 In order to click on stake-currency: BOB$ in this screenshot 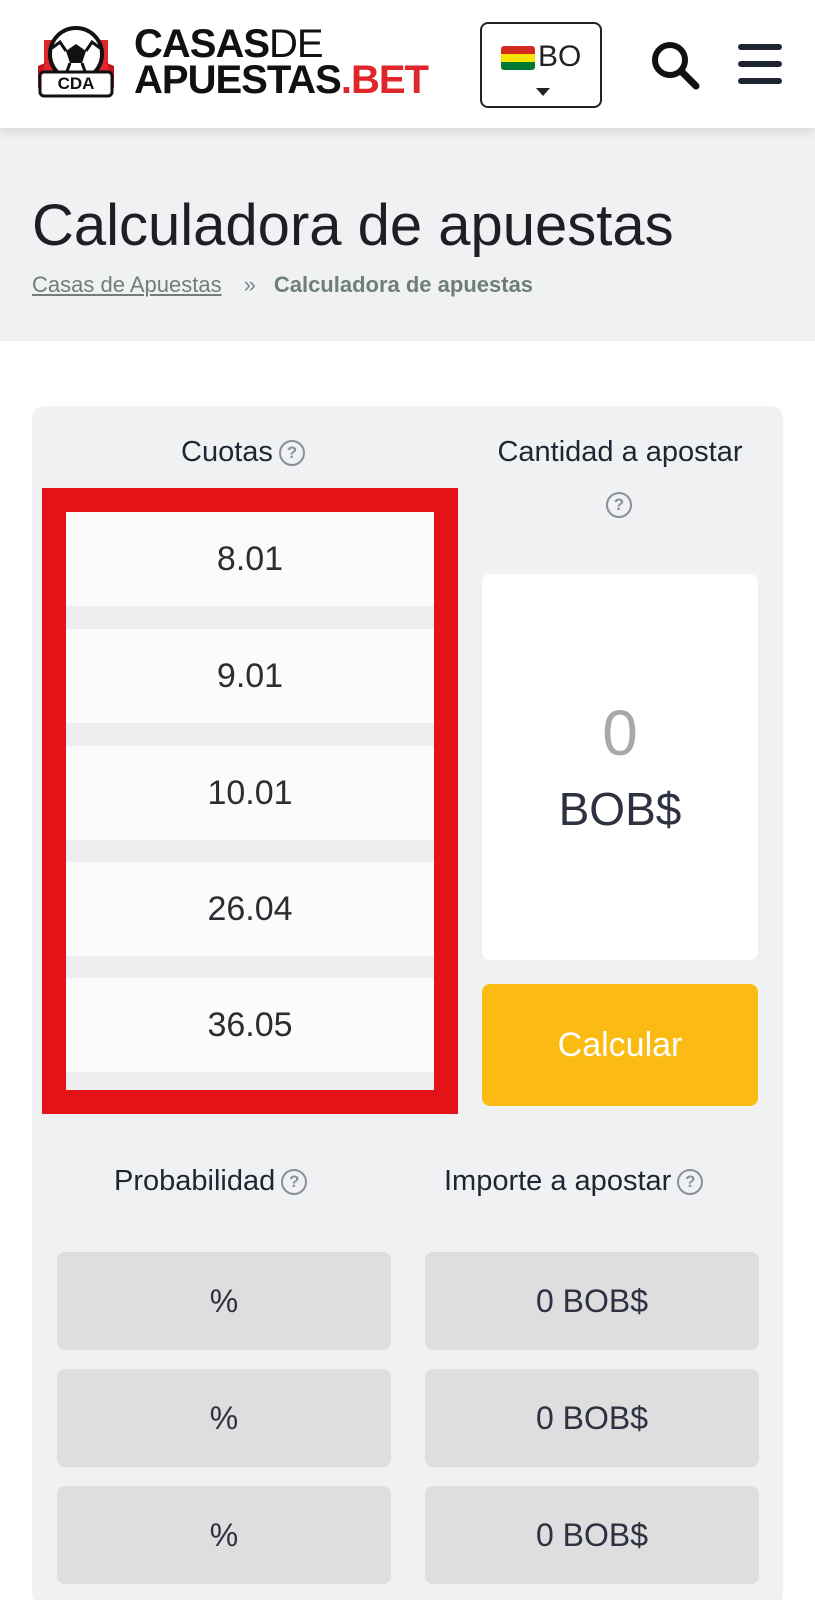, I will do `click(620, 809)`.